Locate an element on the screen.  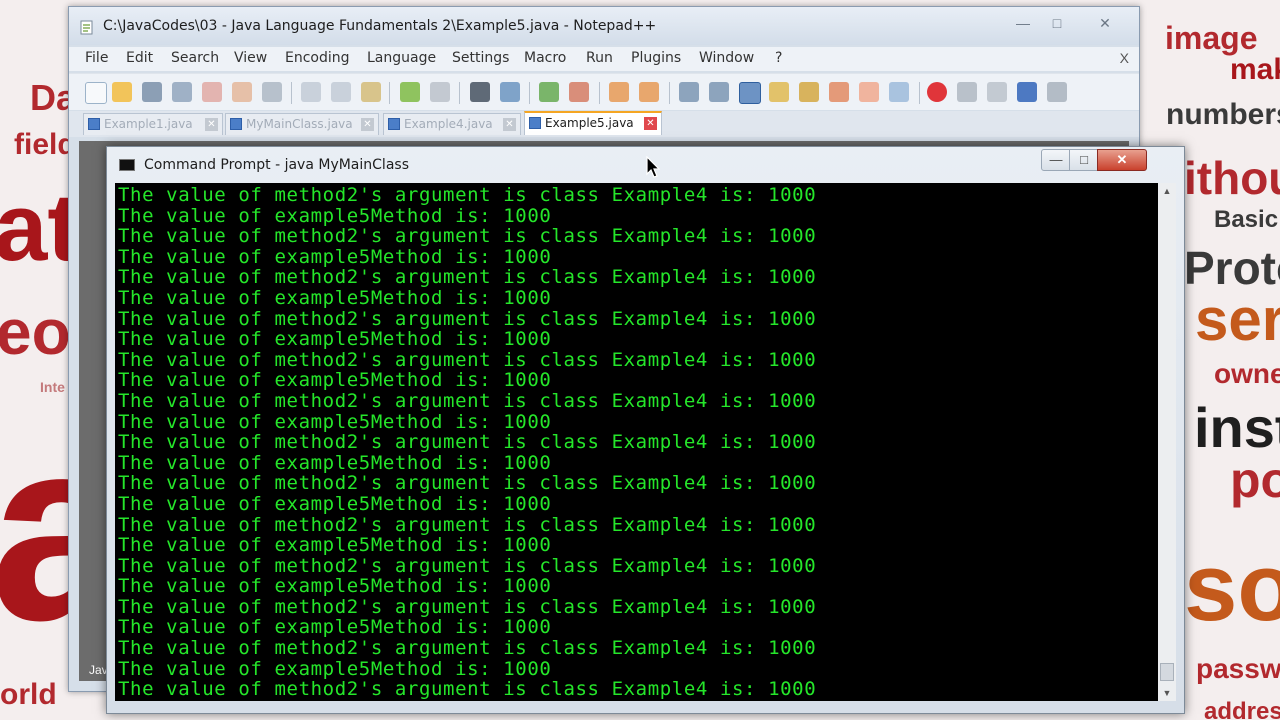
wallpaper-word: image is located at coordinates (1211, 38).